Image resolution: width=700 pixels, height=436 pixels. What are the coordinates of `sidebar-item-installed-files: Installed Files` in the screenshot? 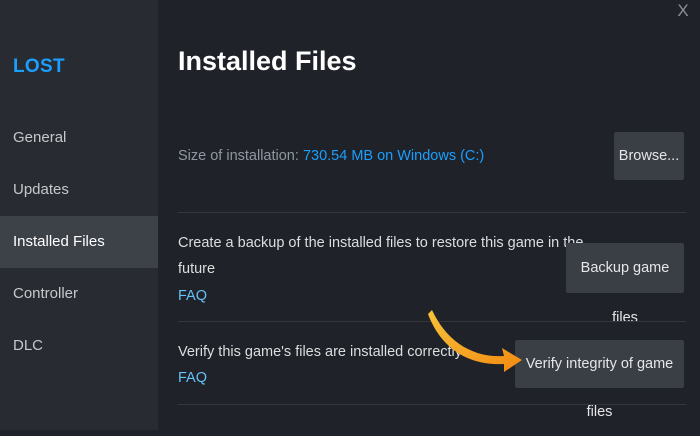 It's located at (79, 242).